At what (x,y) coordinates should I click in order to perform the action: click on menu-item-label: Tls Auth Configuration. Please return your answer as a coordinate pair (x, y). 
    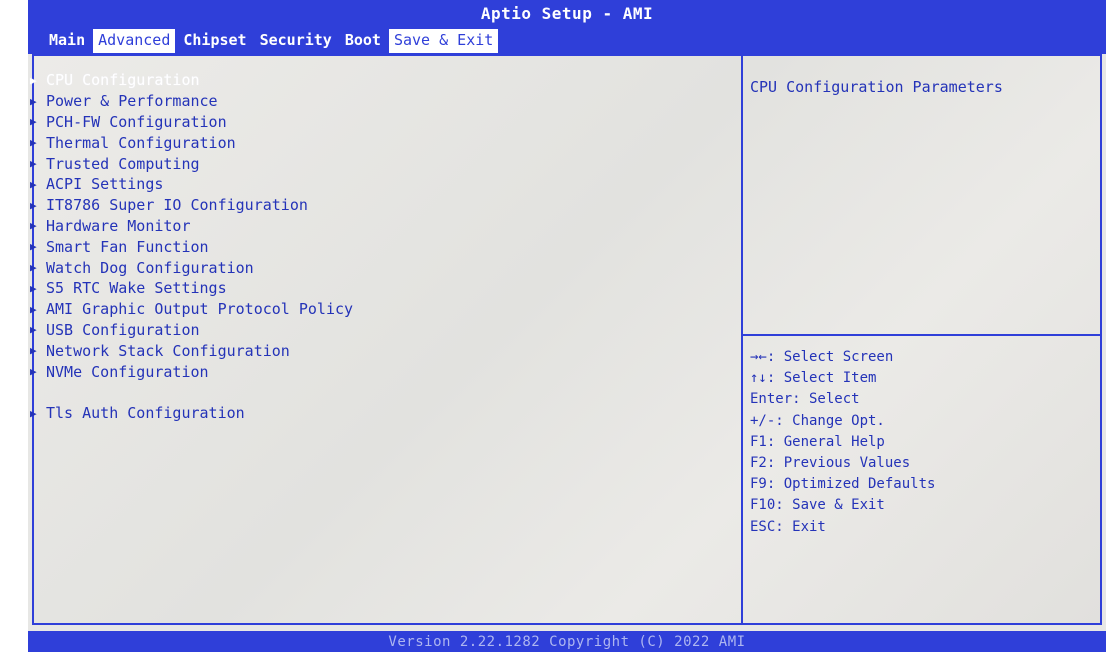
    Looking at the image, I should click on (145, 413).